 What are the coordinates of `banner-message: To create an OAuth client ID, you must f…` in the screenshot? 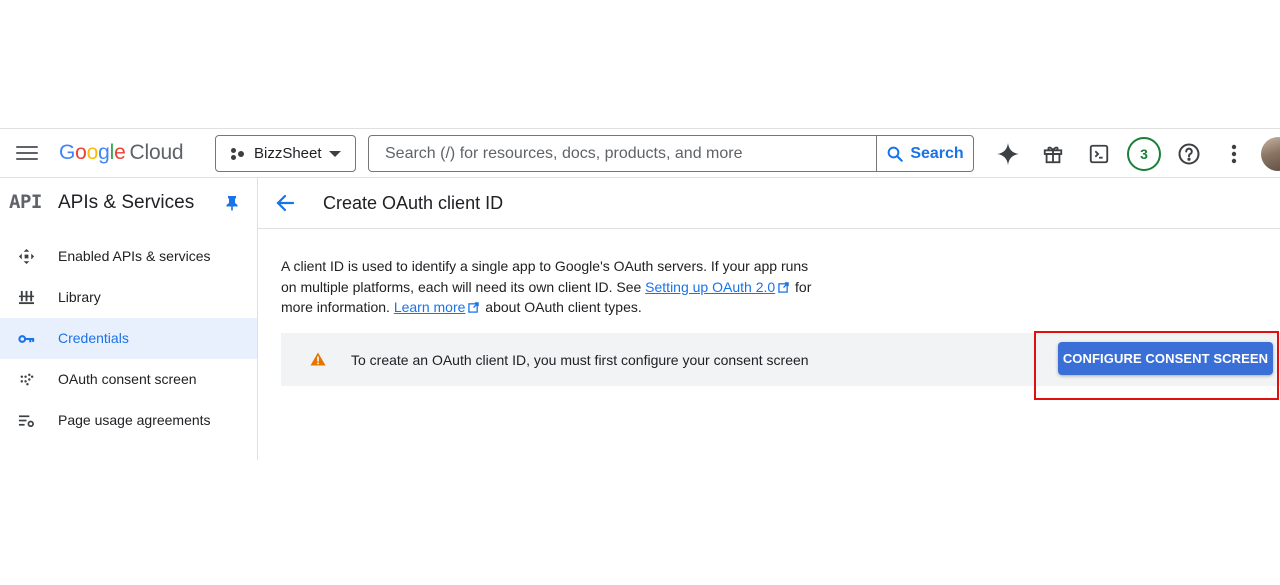 It's located at (580, 360).